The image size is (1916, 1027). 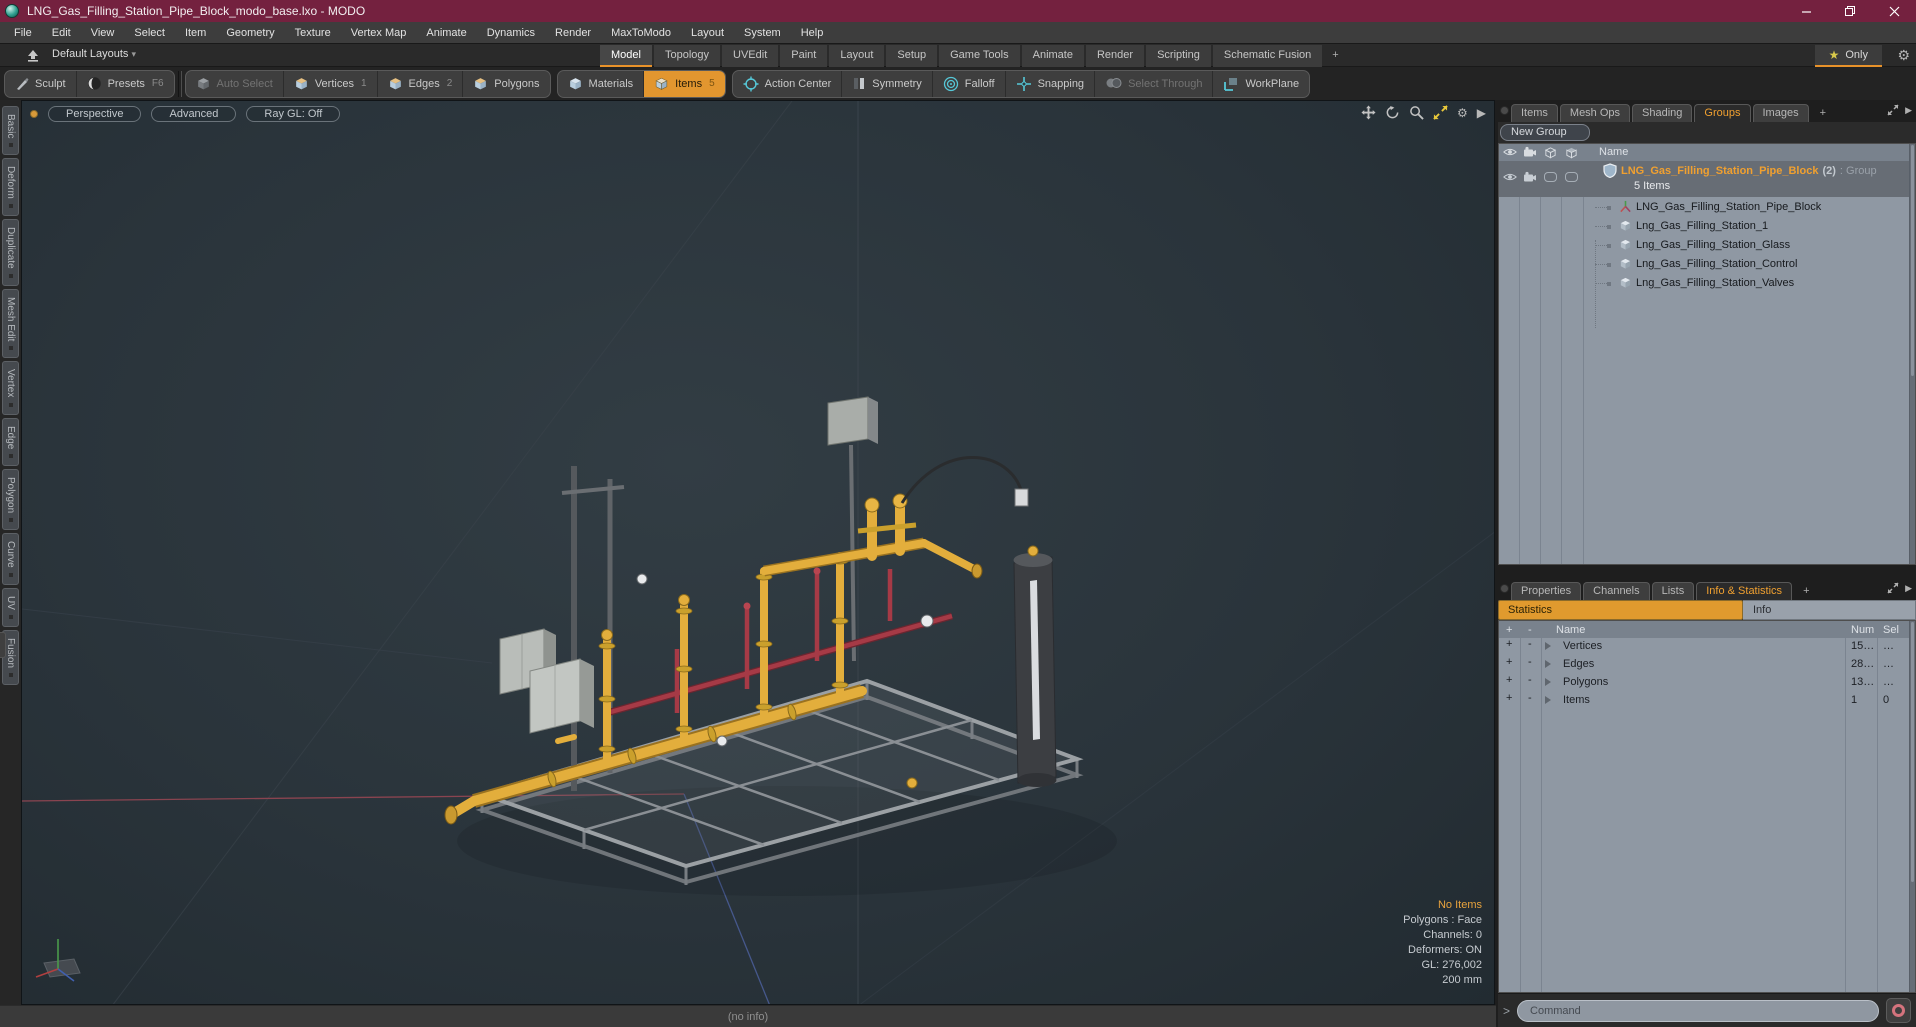 I want to click on menu-item: Render, so click(x=573, y=33).